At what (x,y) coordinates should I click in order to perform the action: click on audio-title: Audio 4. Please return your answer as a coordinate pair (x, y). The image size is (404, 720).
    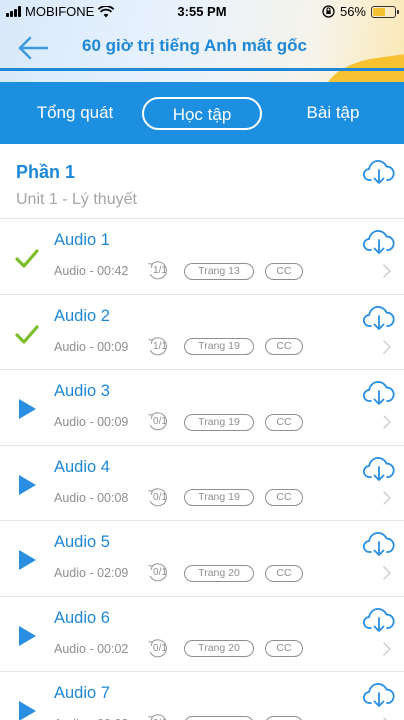
    Looking at the image, I should click on (82, 466).